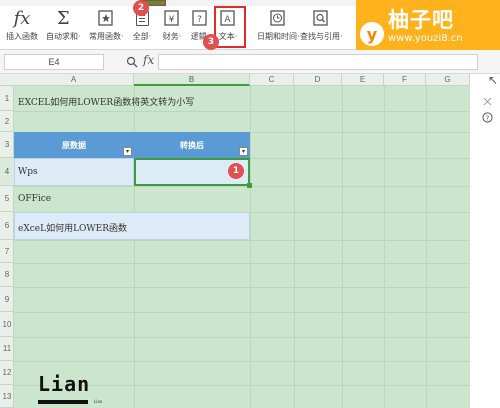 This screenshot has width=500, height=408. What do you see at coordinates (405, 80) in the screenshot?
I see `column-header-f: F` at bounding box center [405, 80].